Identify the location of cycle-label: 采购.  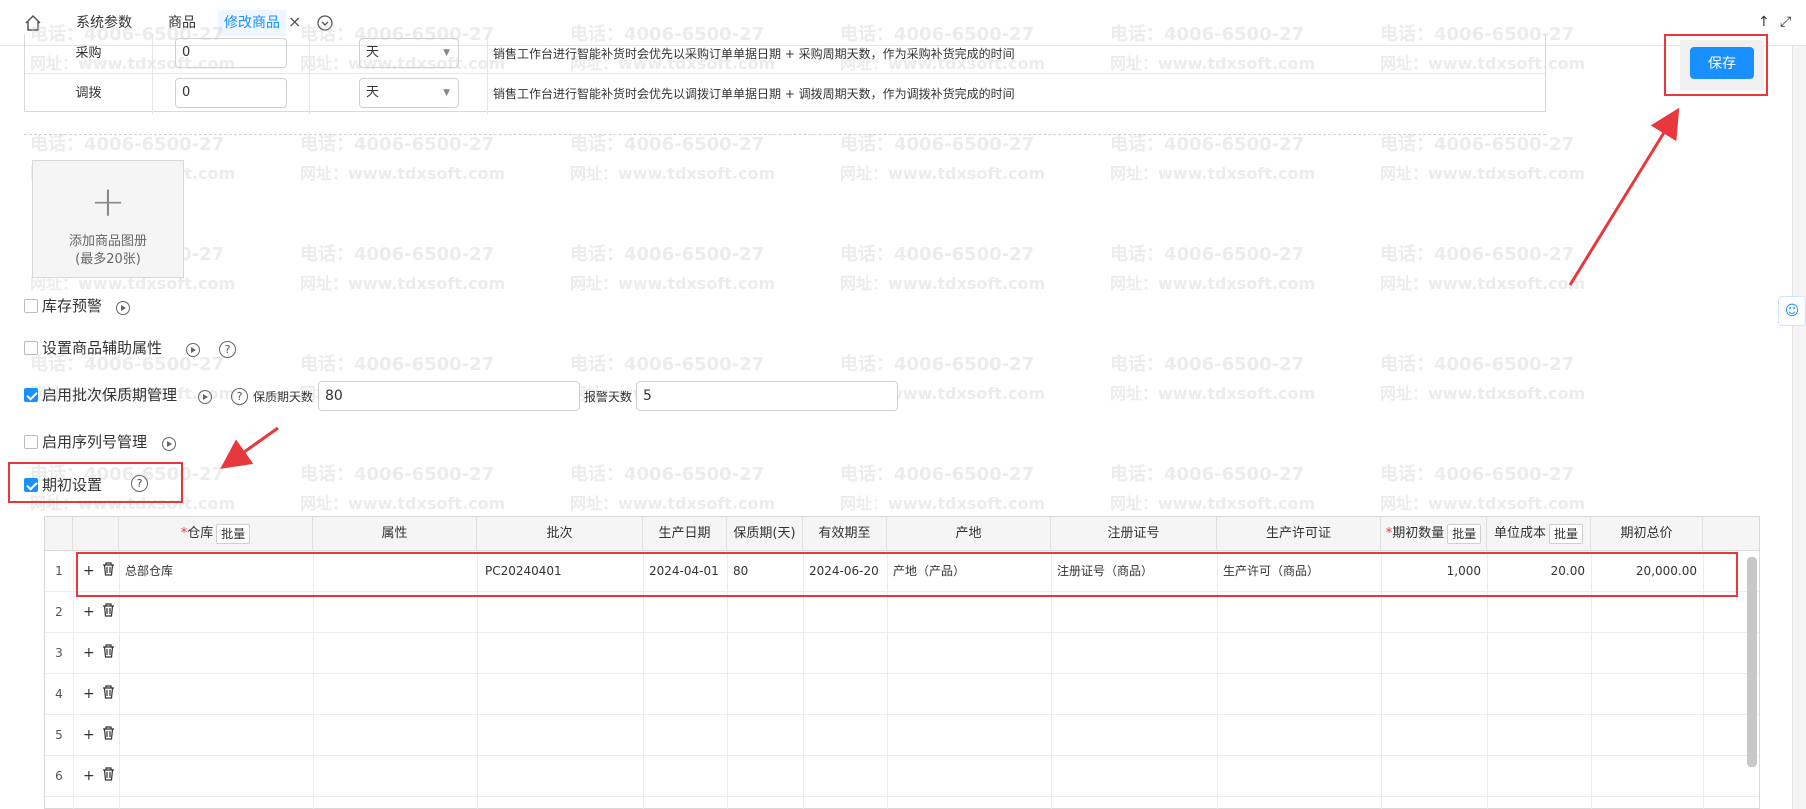
(89, 54).